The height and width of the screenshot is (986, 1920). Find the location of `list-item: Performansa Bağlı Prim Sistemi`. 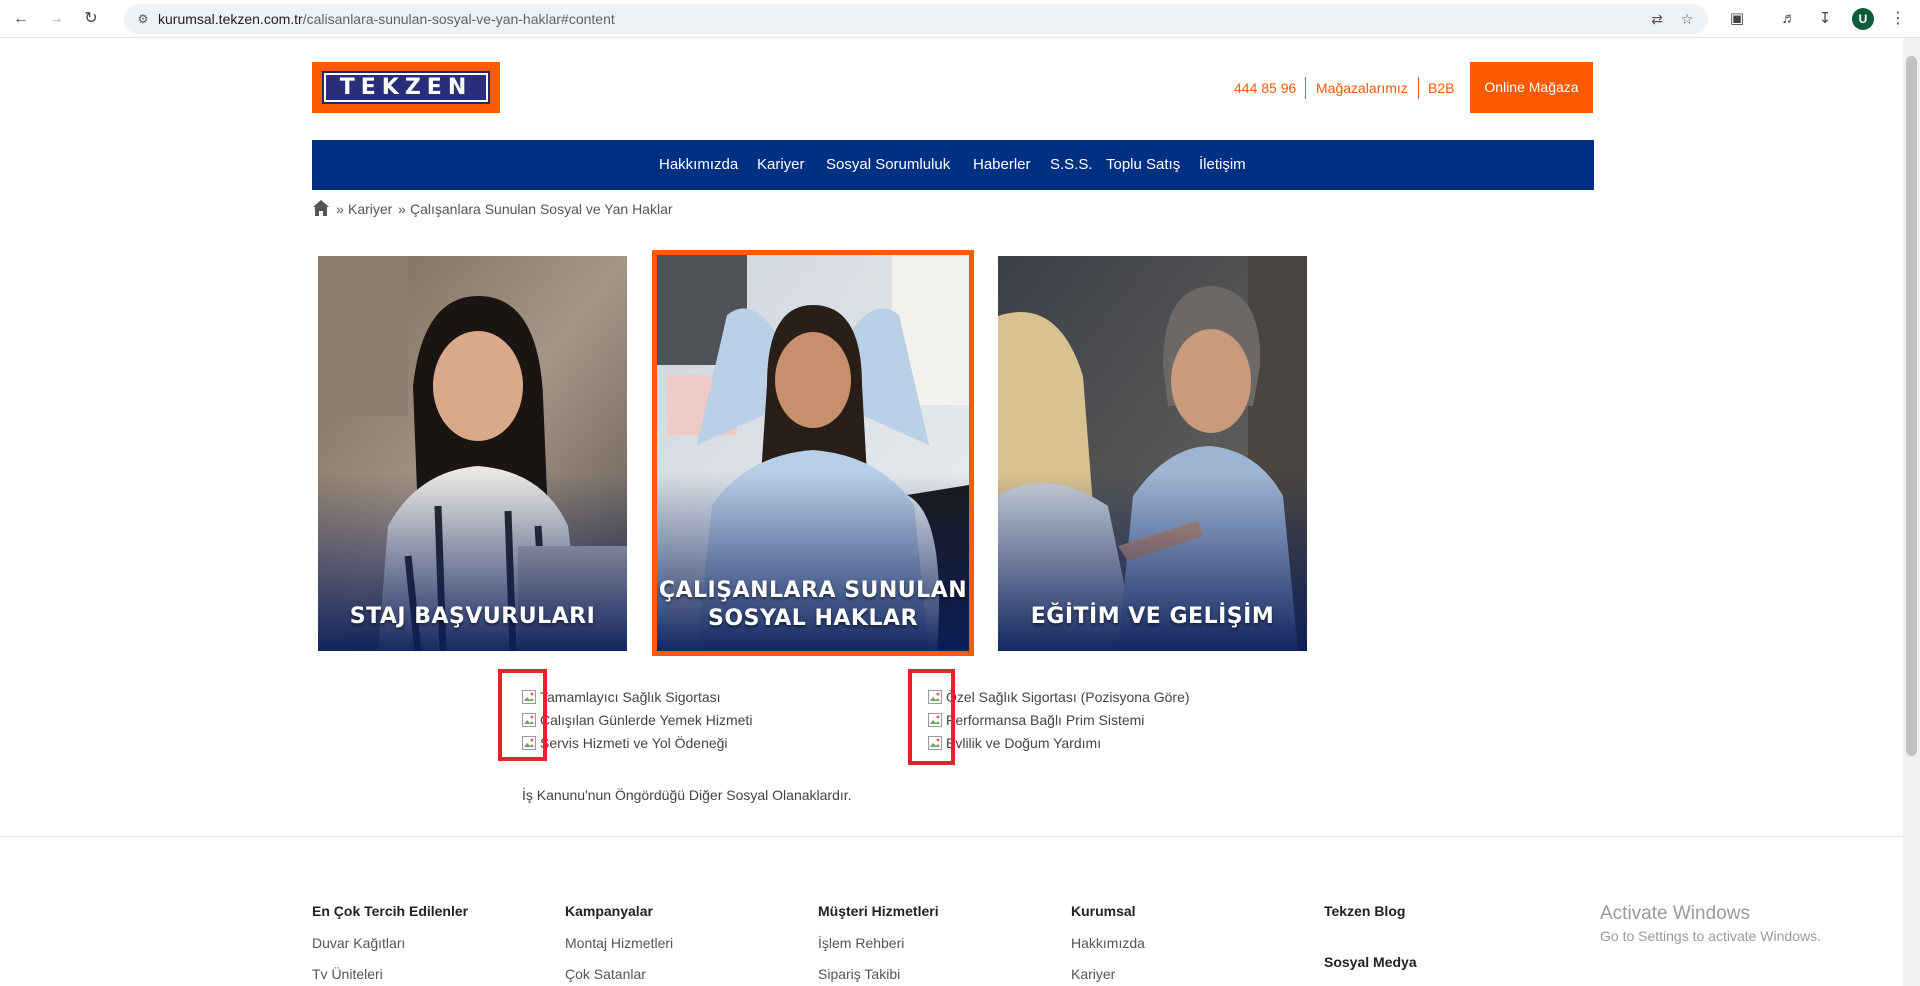

list-item: Performansa Bağlı Prim Sistemi is located at coordinates (1053, 720).